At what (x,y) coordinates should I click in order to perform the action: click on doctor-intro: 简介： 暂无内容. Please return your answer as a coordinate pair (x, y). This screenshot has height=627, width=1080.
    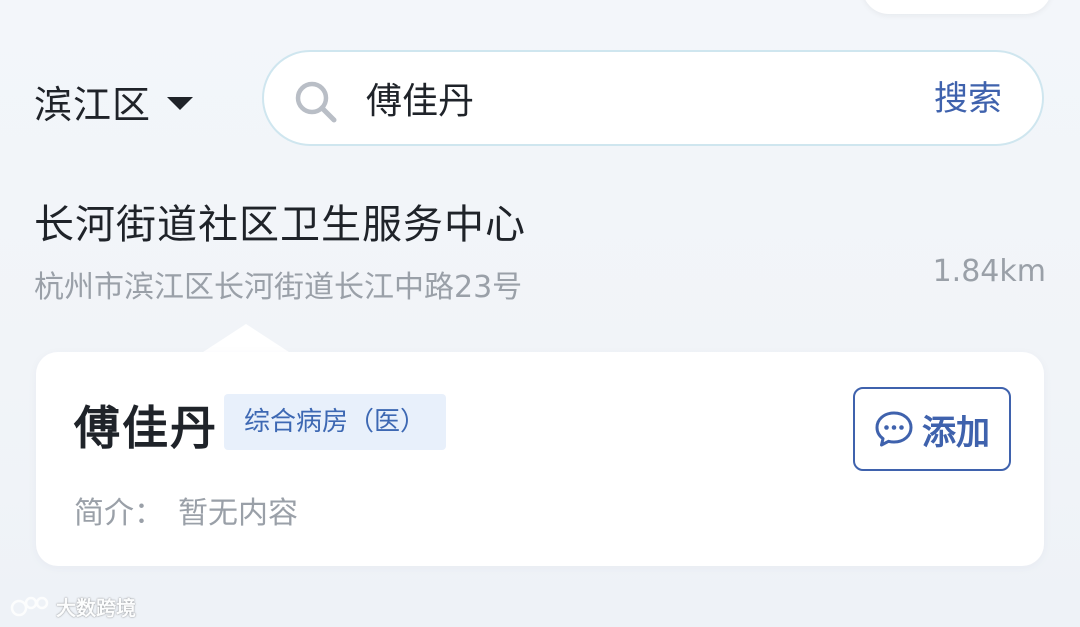
    Looking at the image, I should click on (186, 510).